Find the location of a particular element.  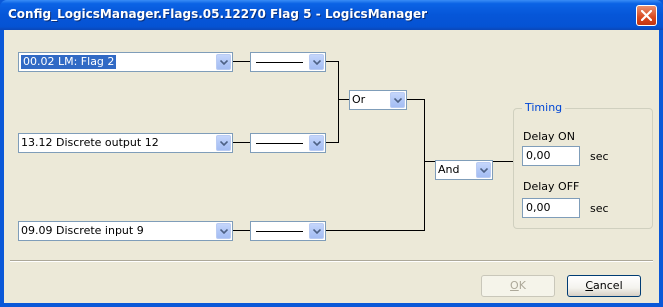

gate-select-1: Or is located at coordinates (378, 100).